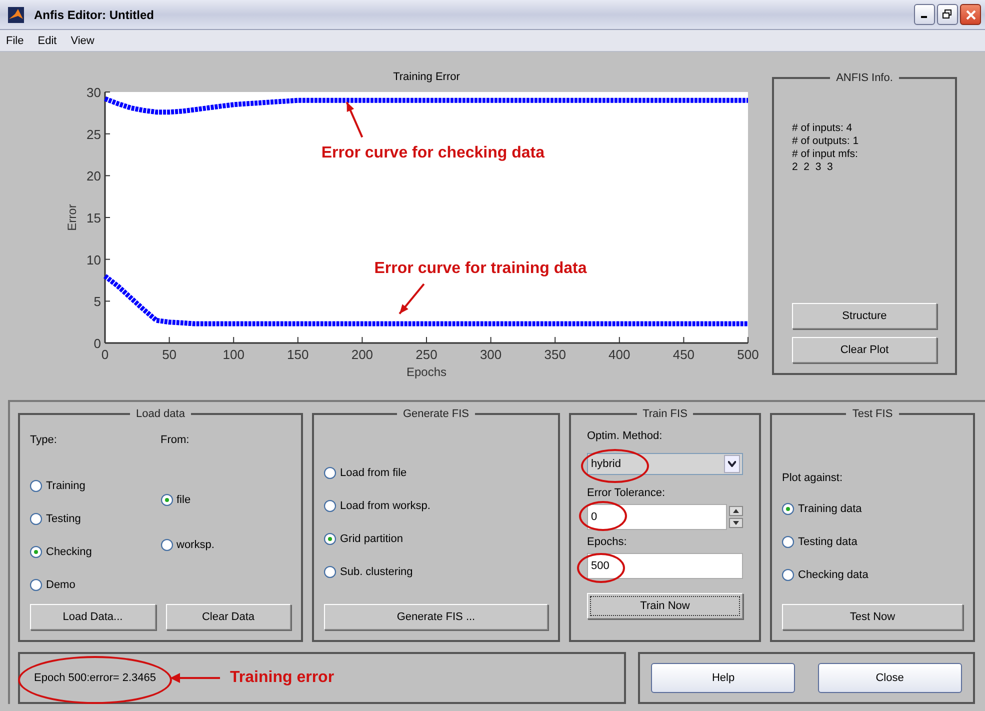 This screenshot has width=985, height=711. What do you see at coordinates (15, 40) in the screenshot?
I see `menu-item: File` at bounding box center [15, 40].